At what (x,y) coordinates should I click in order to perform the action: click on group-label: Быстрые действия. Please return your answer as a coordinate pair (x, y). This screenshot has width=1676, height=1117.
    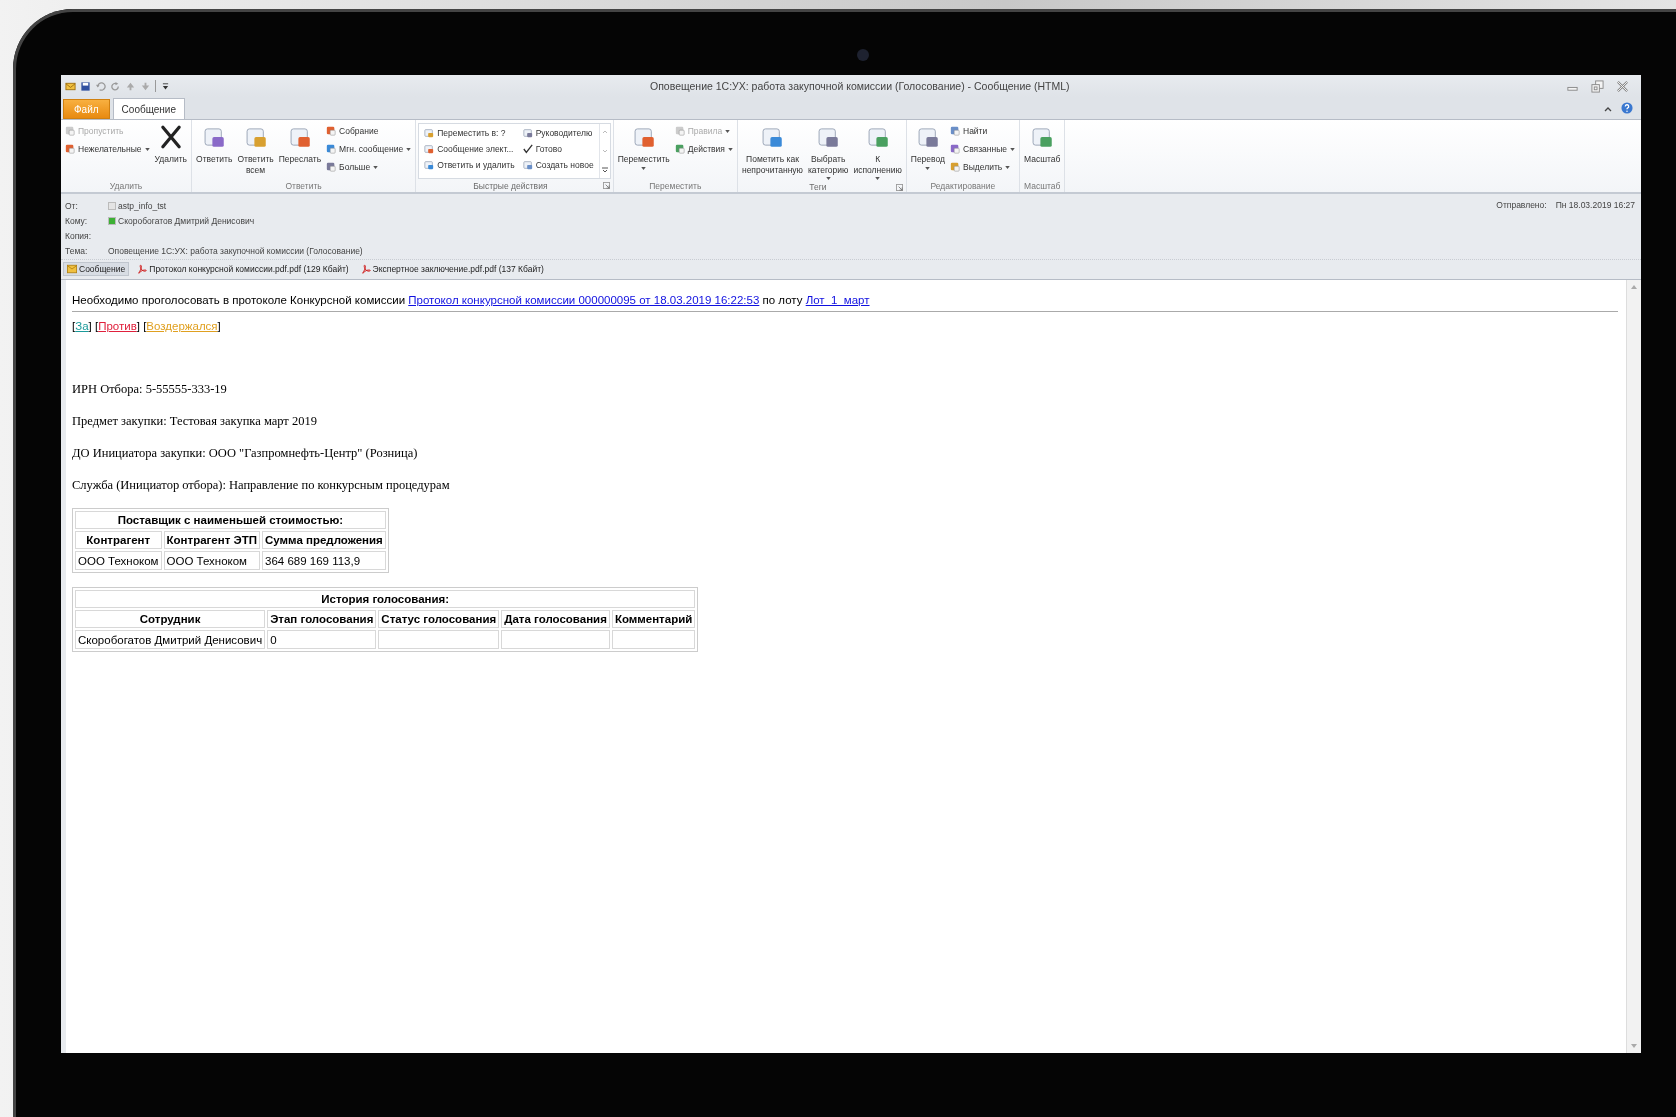
    Looking at the image, I should click on (511, 185).